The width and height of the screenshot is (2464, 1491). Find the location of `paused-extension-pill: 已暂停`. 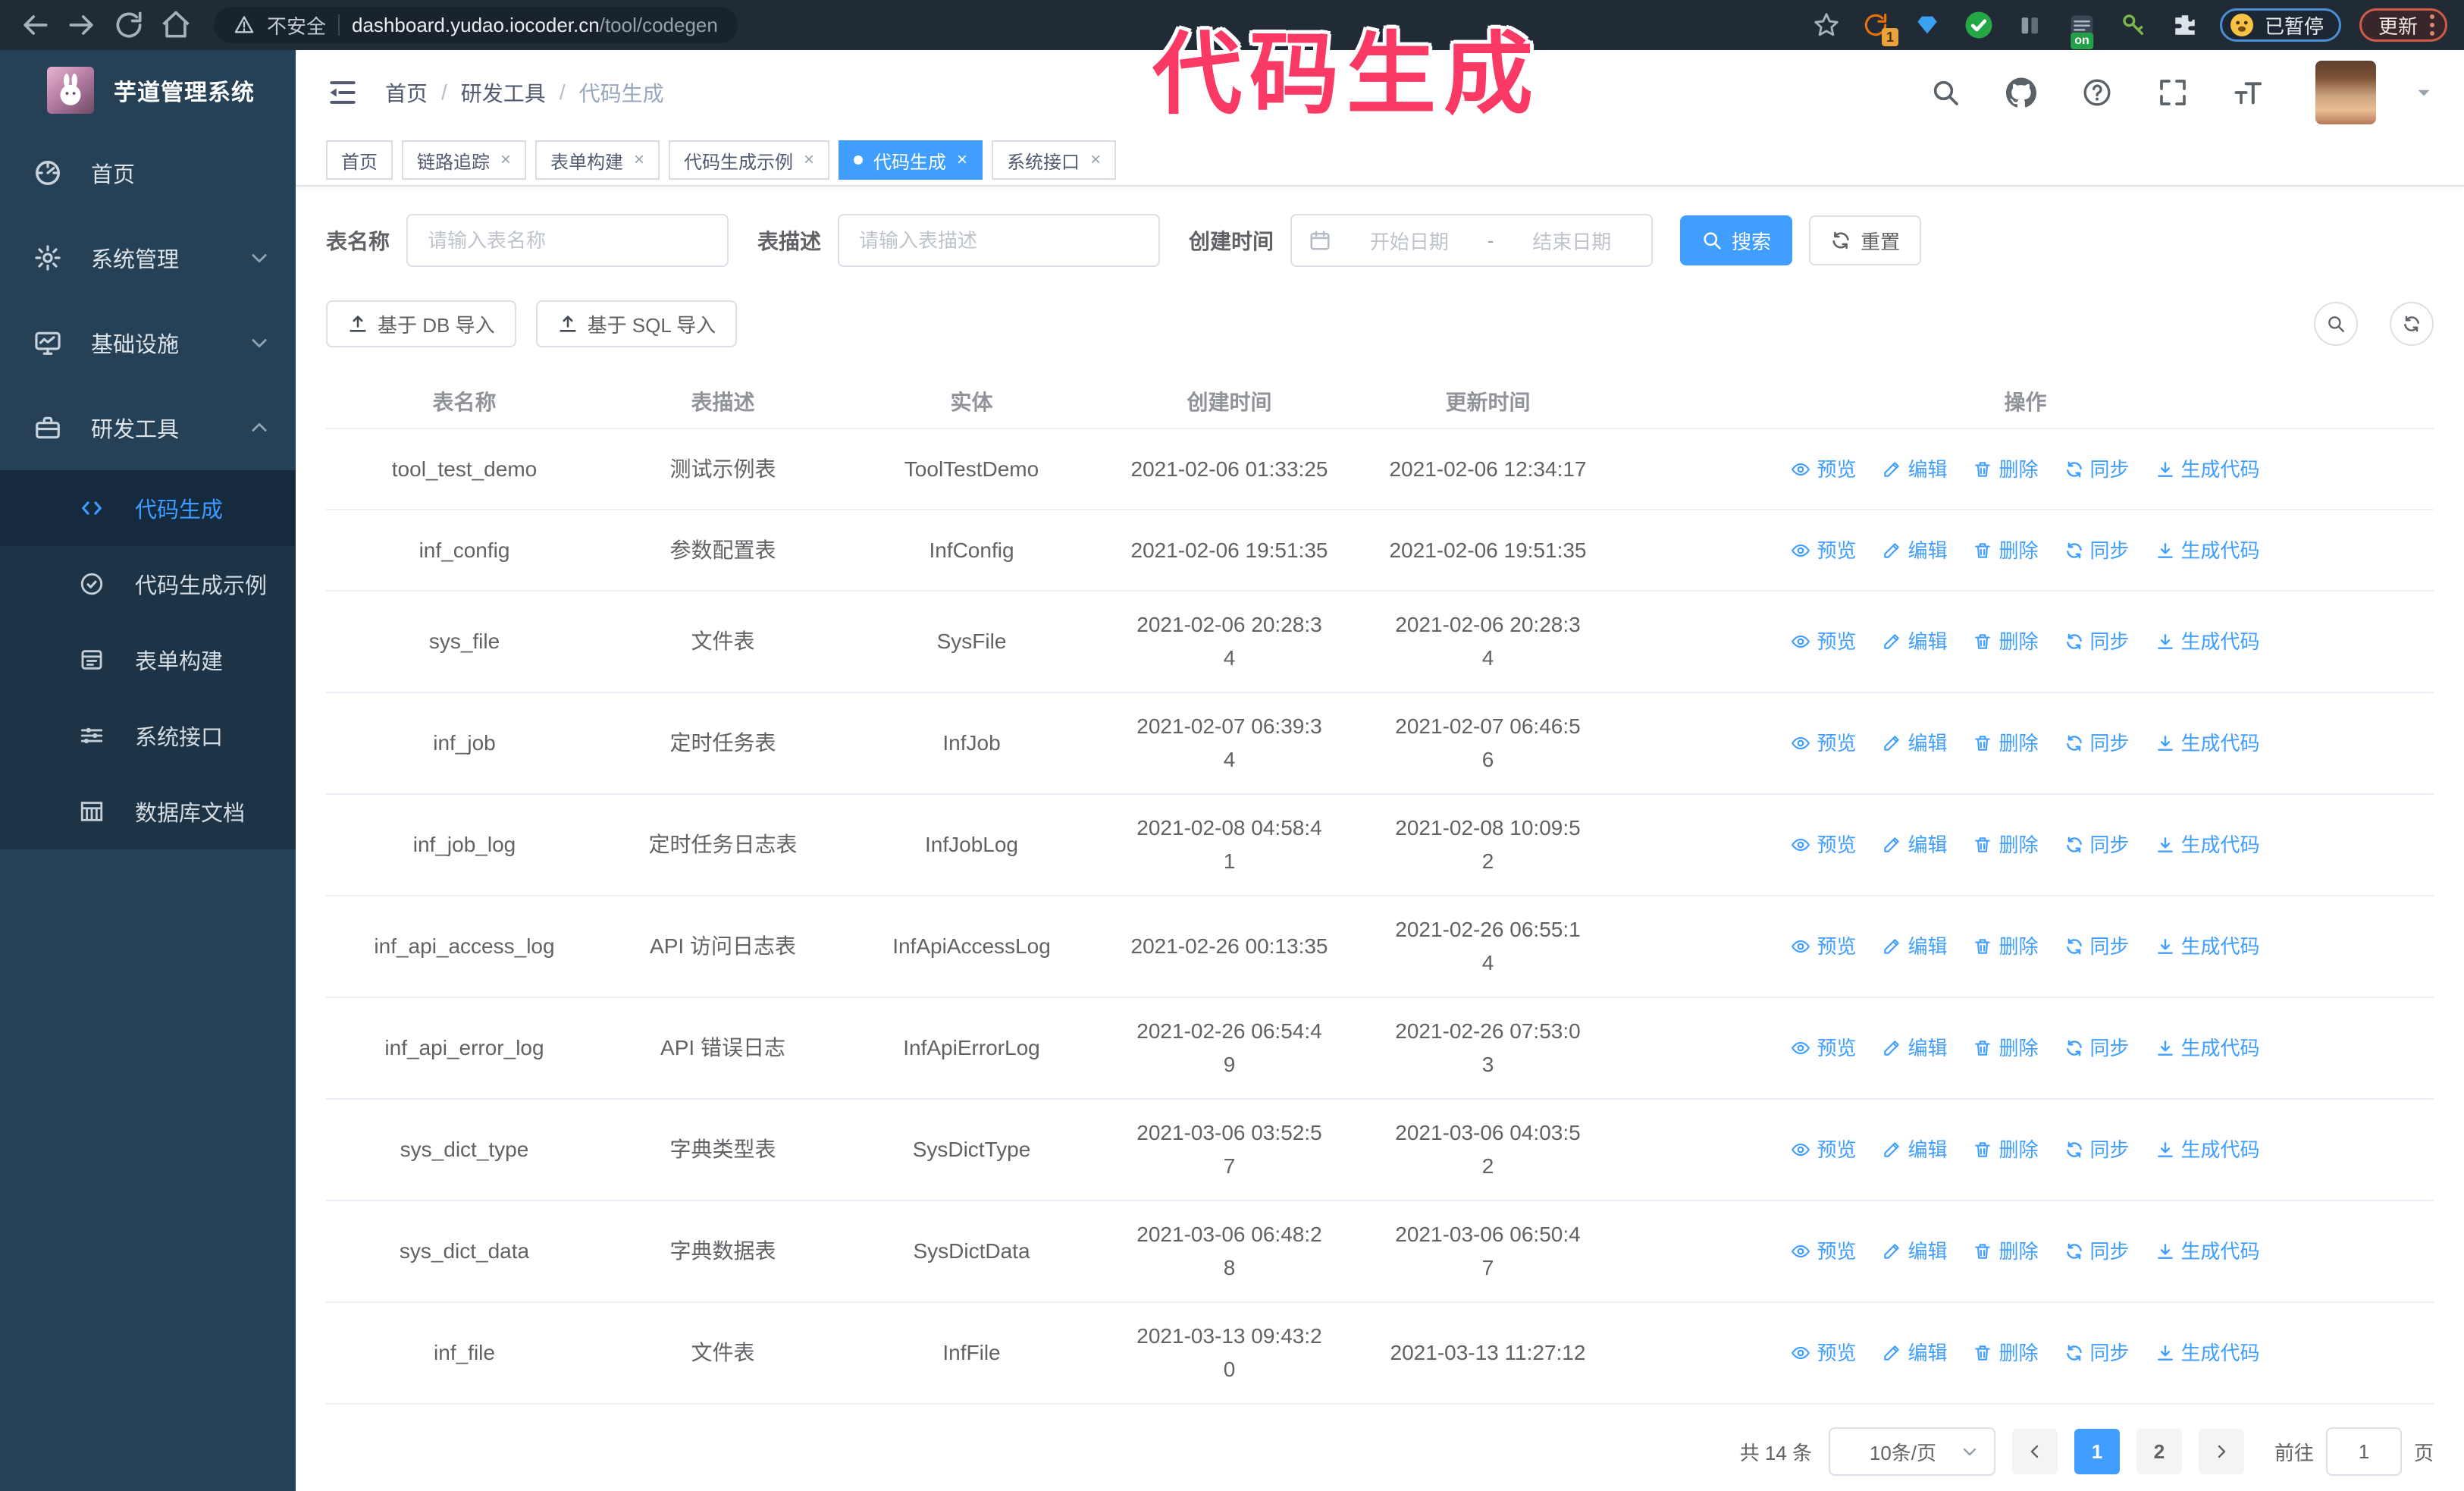

paused-extension-pill: 已暂停 is located at coordinates (2280, 25).